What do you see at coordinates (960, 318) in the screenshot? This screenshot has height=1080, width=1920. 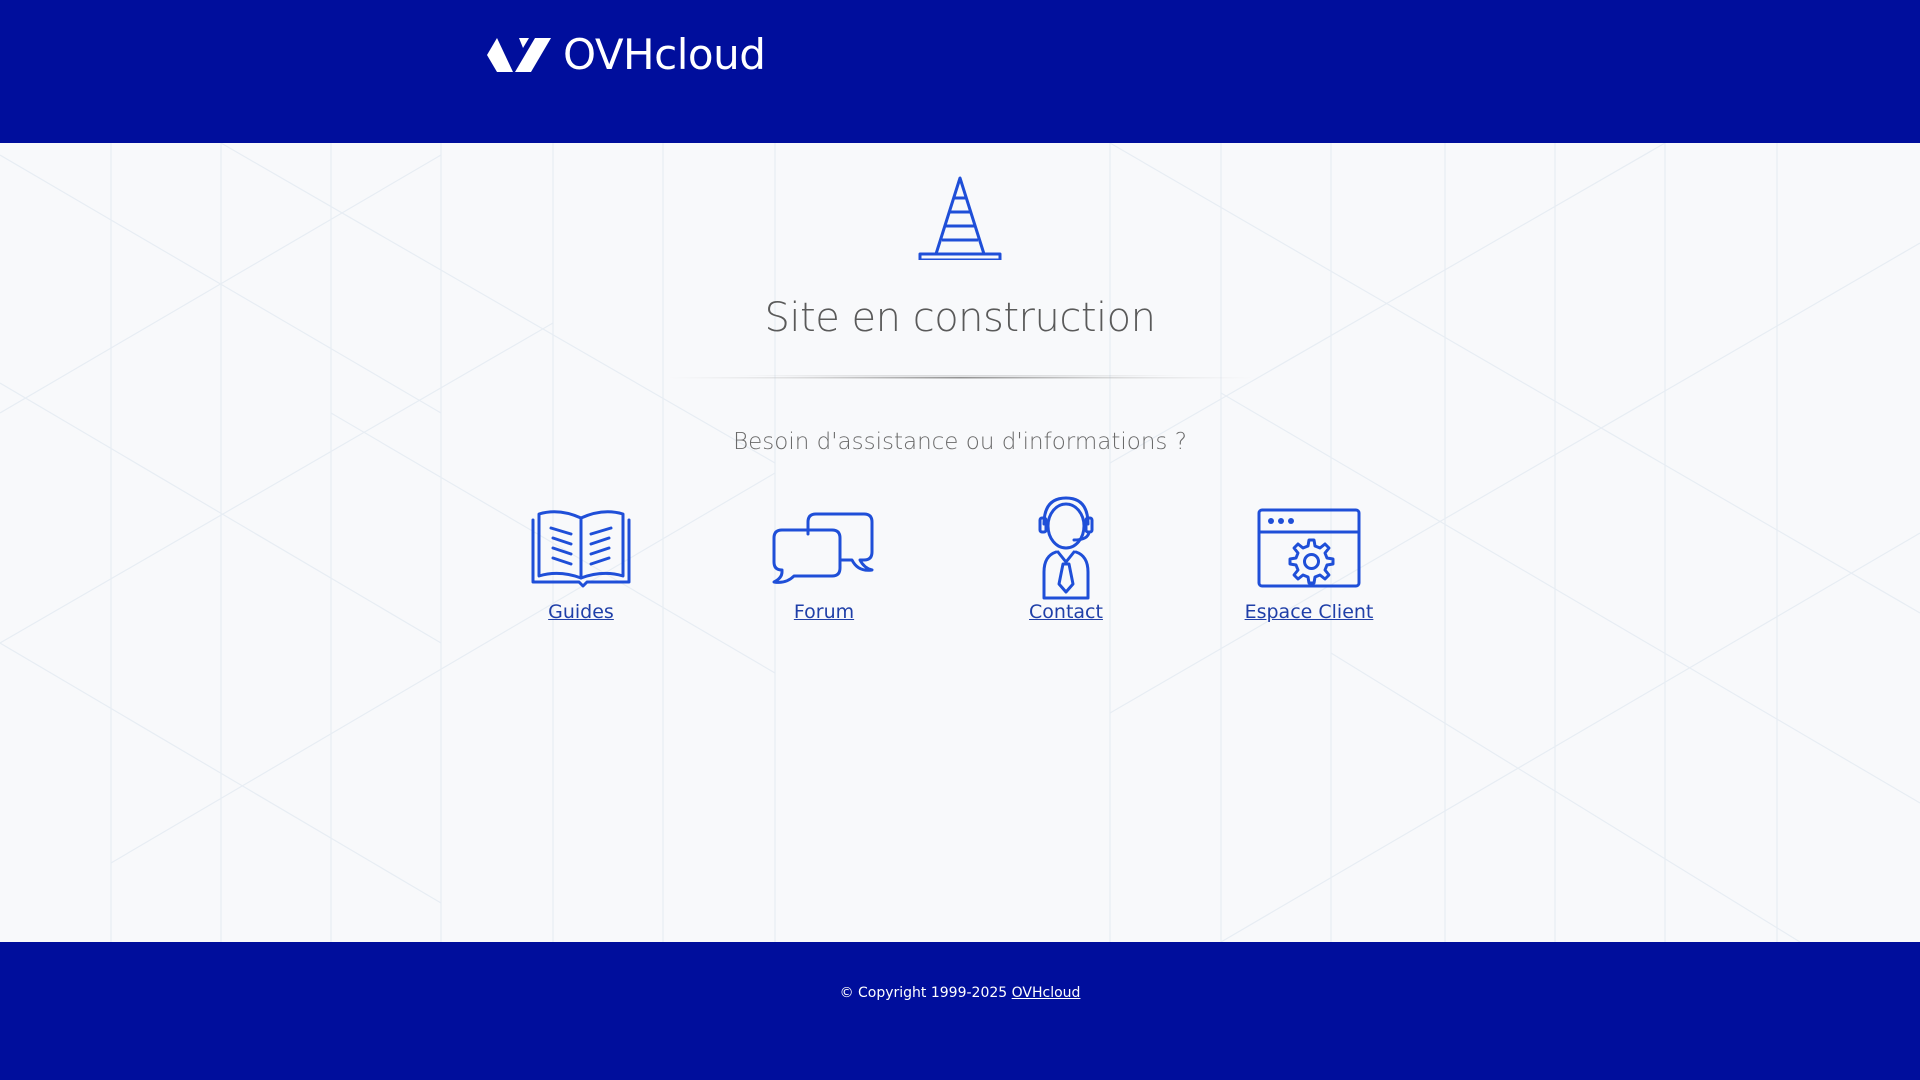 I see `page-title: Site en construction` at bounding box center [960, 318].